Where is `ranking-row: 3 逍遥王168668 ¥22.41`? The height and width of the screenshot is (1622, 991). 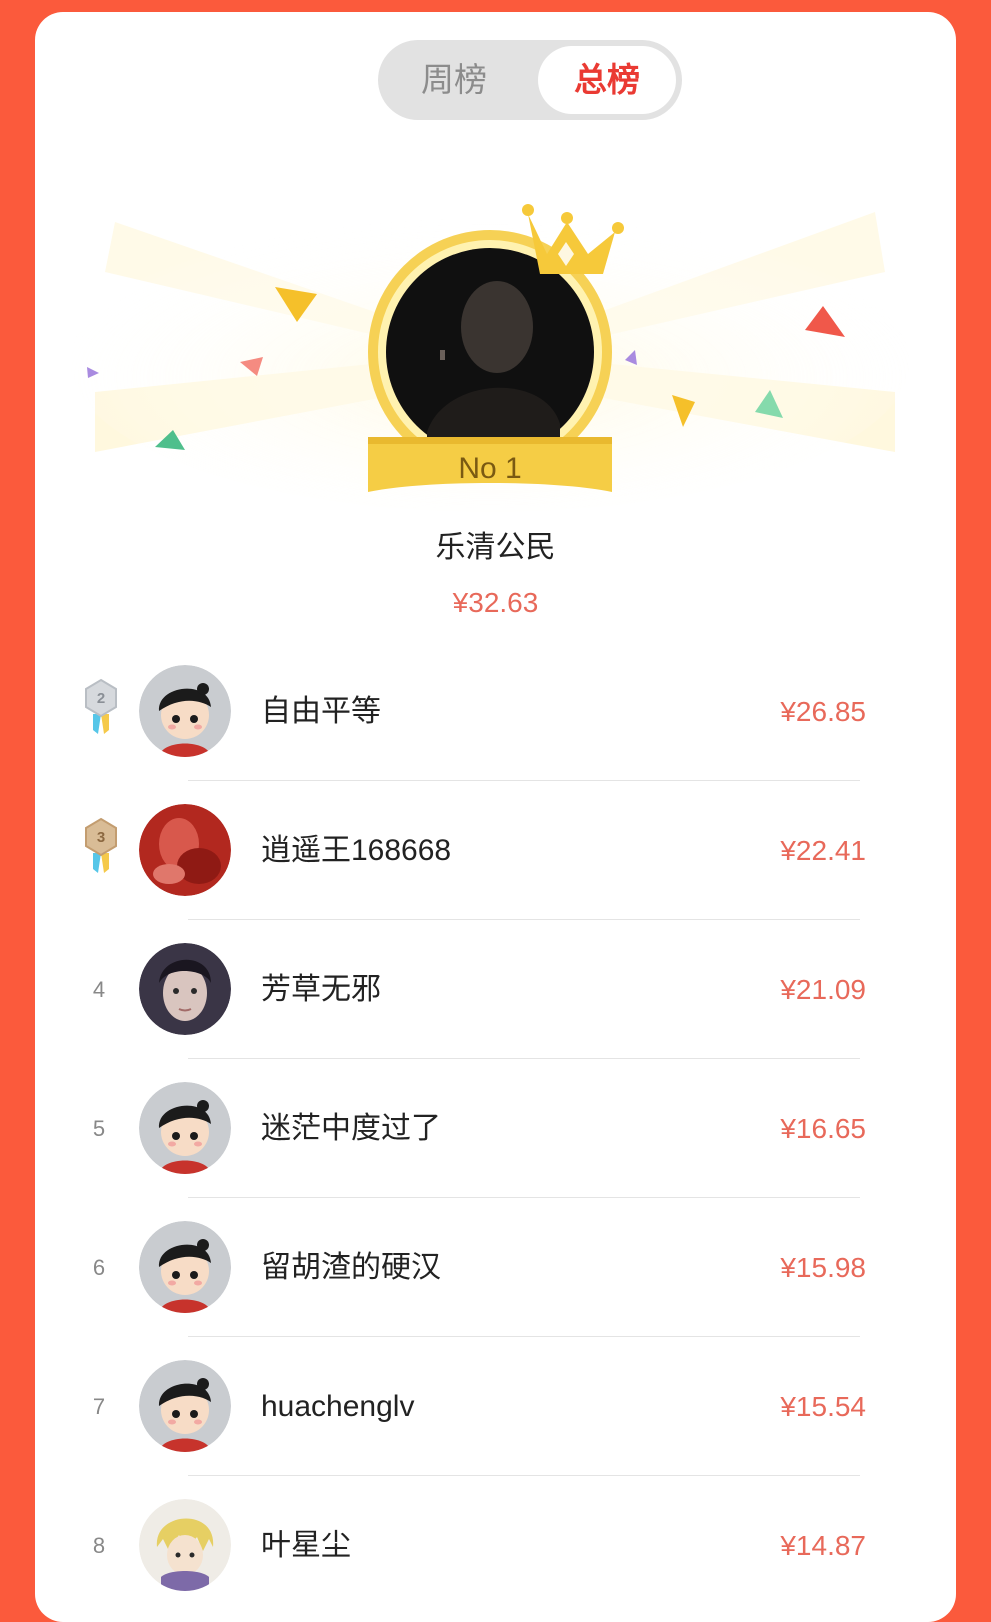
ranking-row: 3 逍遥王168668 ¥22.41 is located at coordinates (495, 850).